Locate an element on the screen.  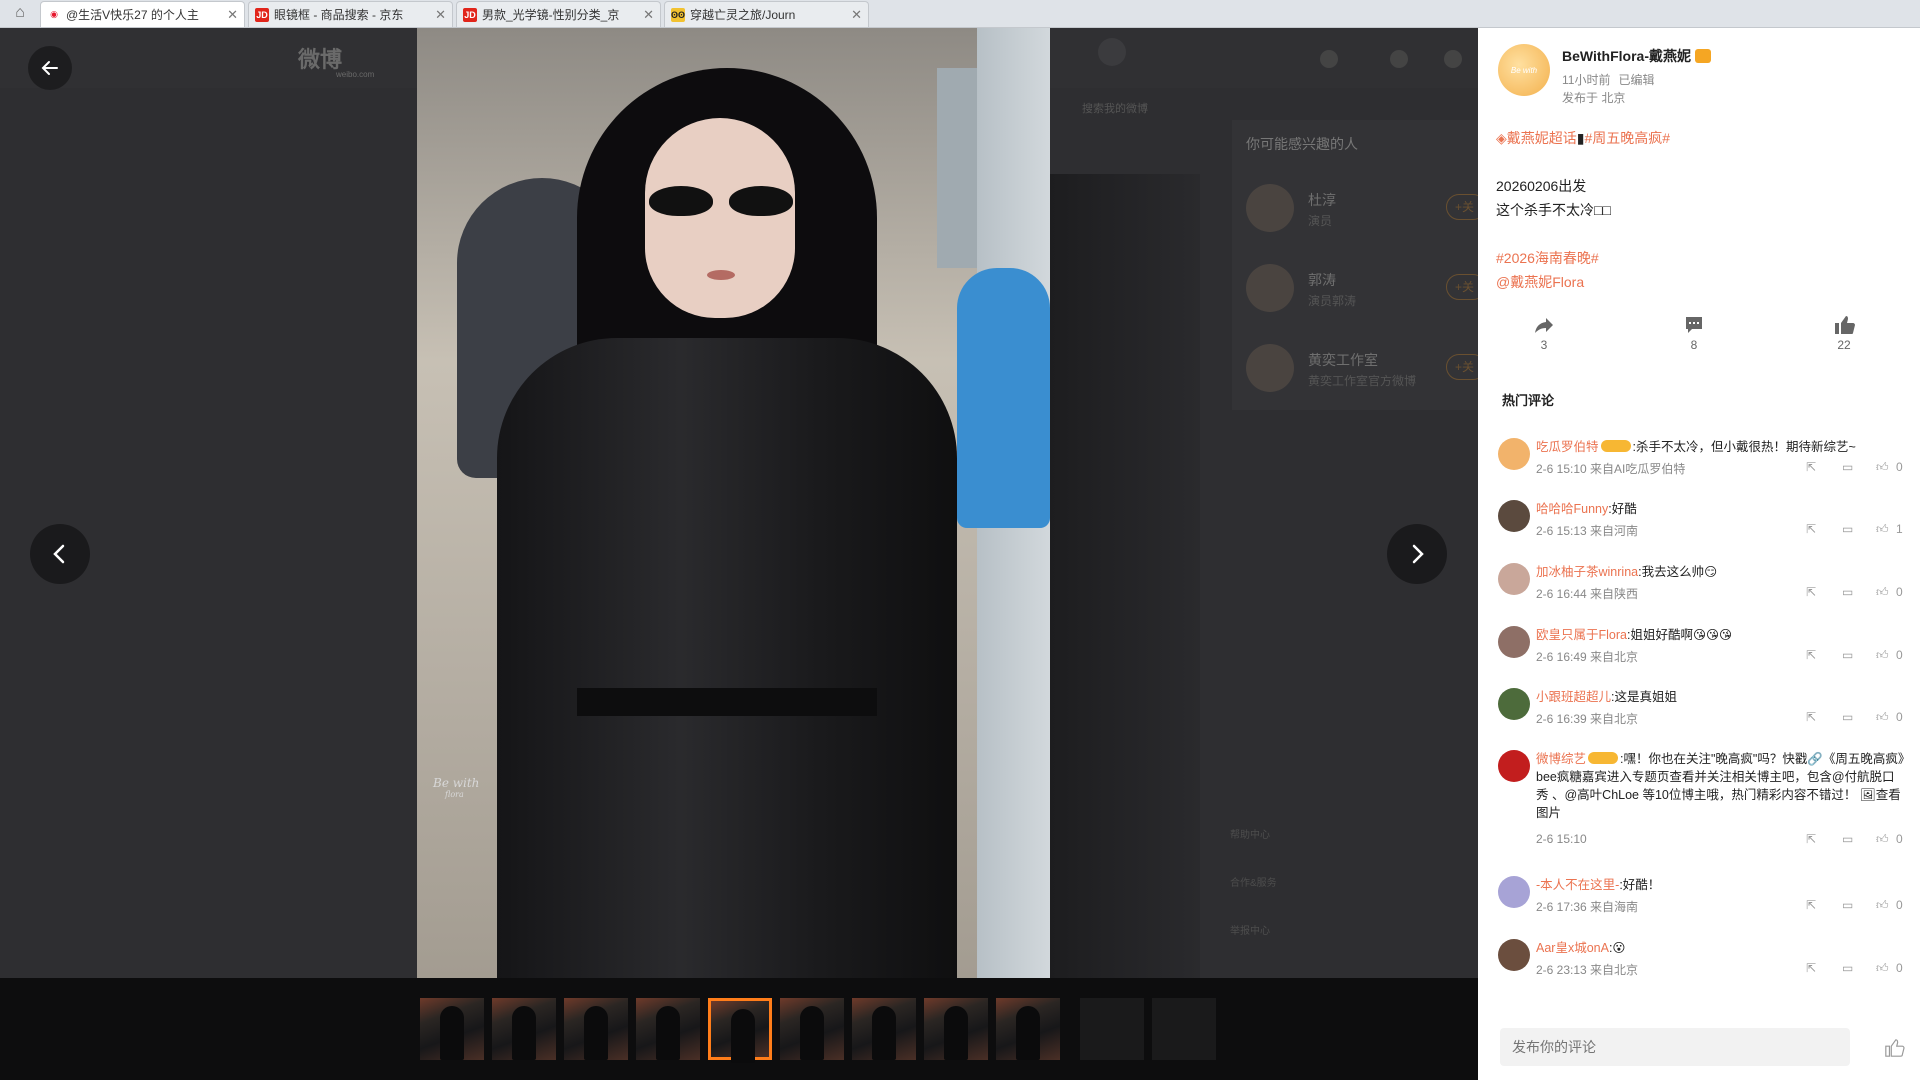
back-button is located at coordinates (50, 68).